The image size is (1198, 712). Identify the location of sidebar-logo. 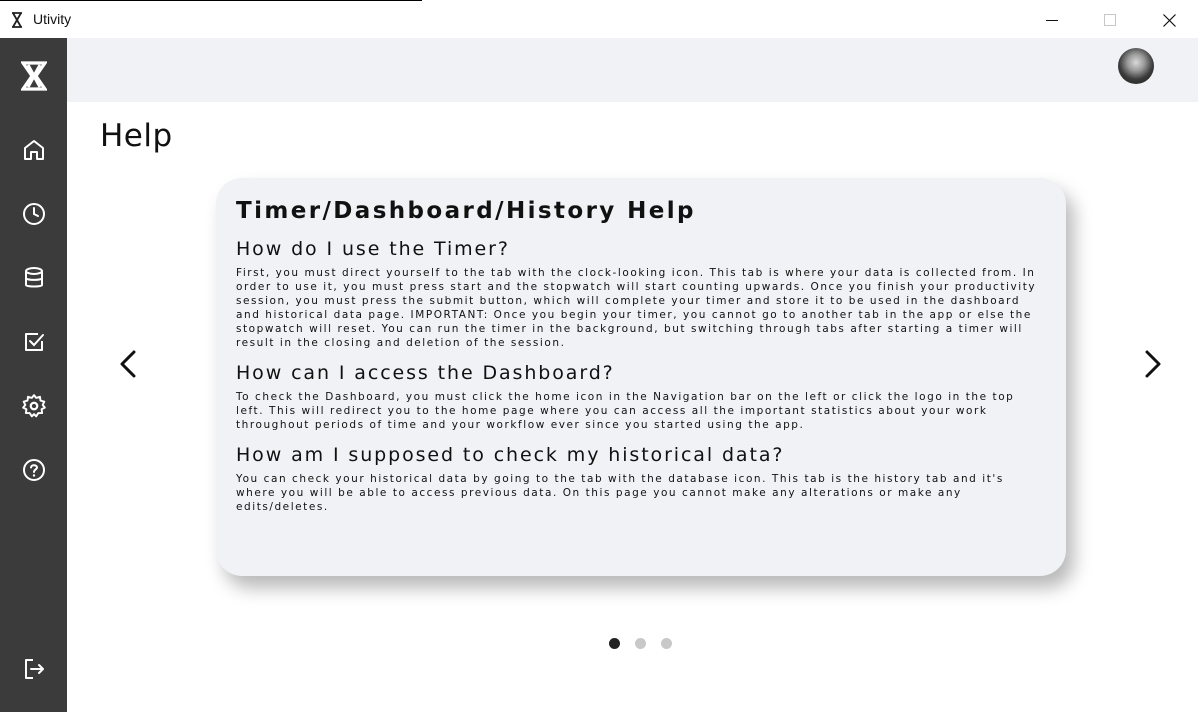
(33, 76).